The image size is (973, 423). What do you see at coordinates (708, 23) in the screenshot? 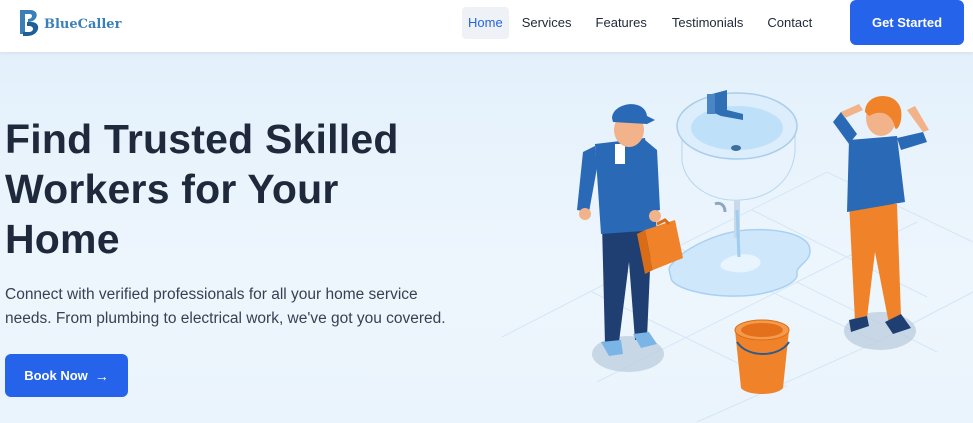
I see `nav-testimonials: Testimonials` at bounding box center [708, 23].